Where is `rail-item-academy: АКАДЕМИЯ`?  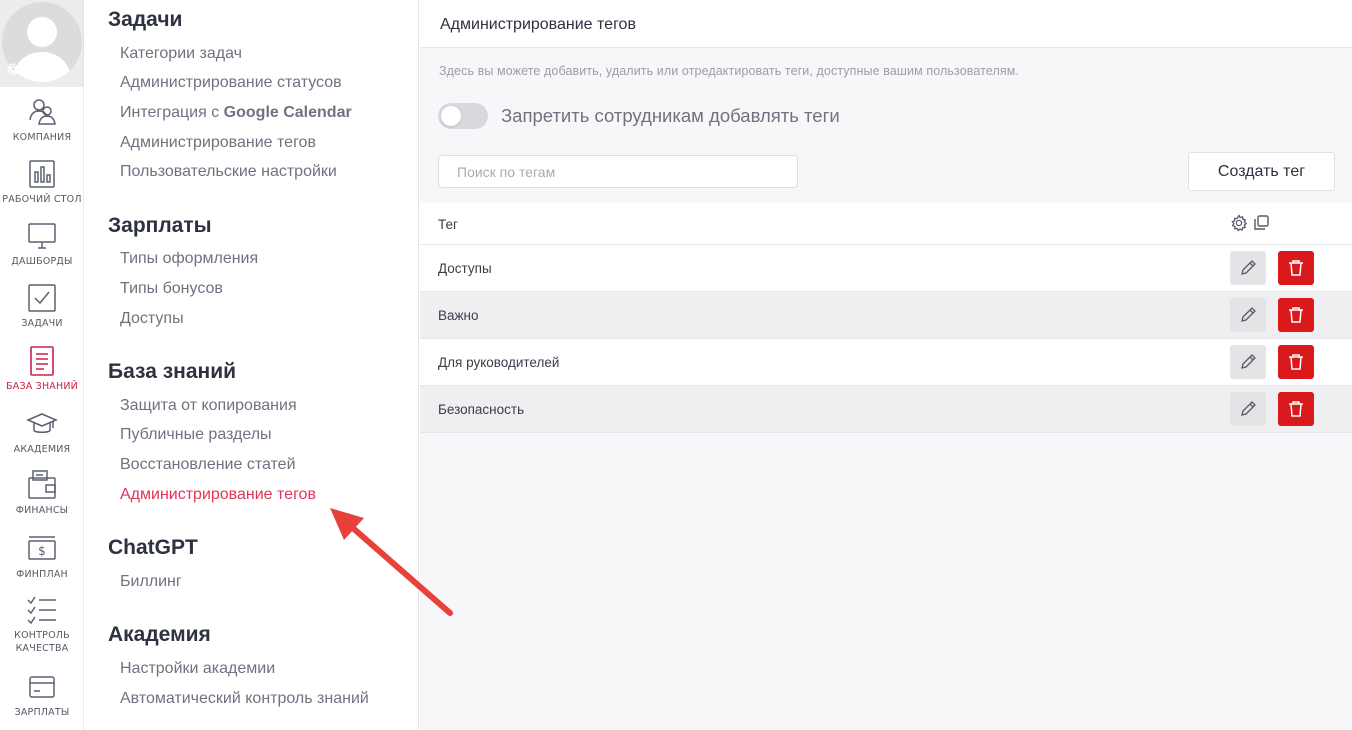
rail-item-academy: АКАДЕМИЯ is located at coordinates (42, 432).